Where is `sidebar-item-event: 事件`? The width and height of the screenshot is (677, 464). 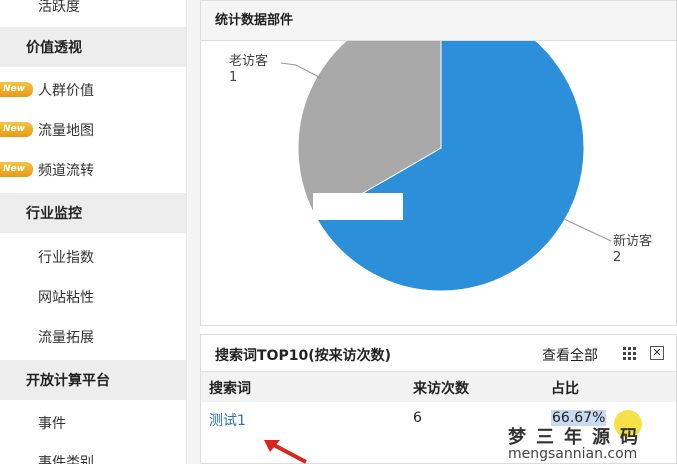
sidebar-item-event: 事件 is located at coordinates (93, 423).